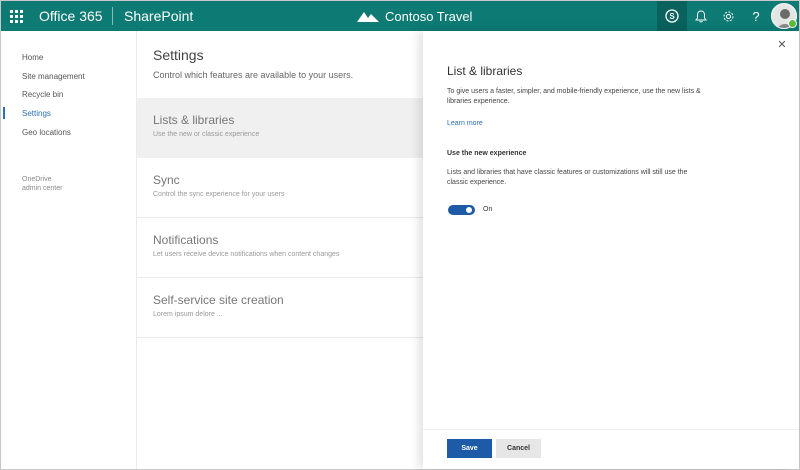  I want to click on skype-icon: S, so click(672, 16).